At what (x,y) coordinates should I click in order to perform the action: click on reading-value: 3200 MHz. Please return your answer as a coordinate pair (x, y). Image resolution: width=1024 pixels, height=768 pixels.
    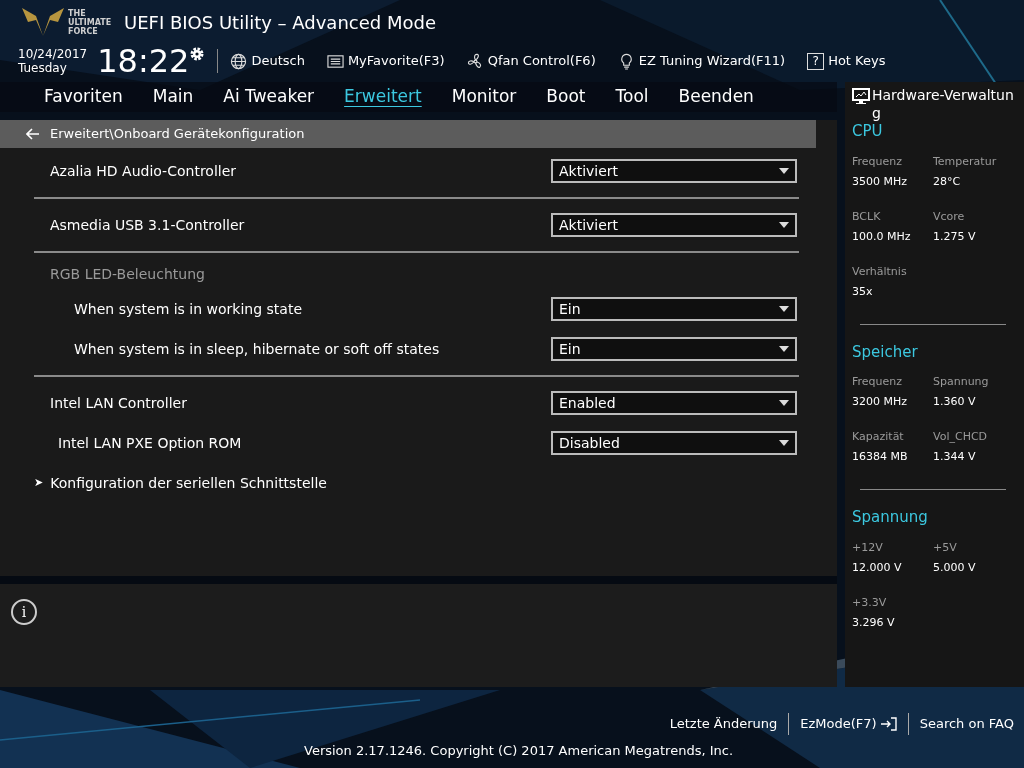
    Looking at the image, I should click on (880, 402).